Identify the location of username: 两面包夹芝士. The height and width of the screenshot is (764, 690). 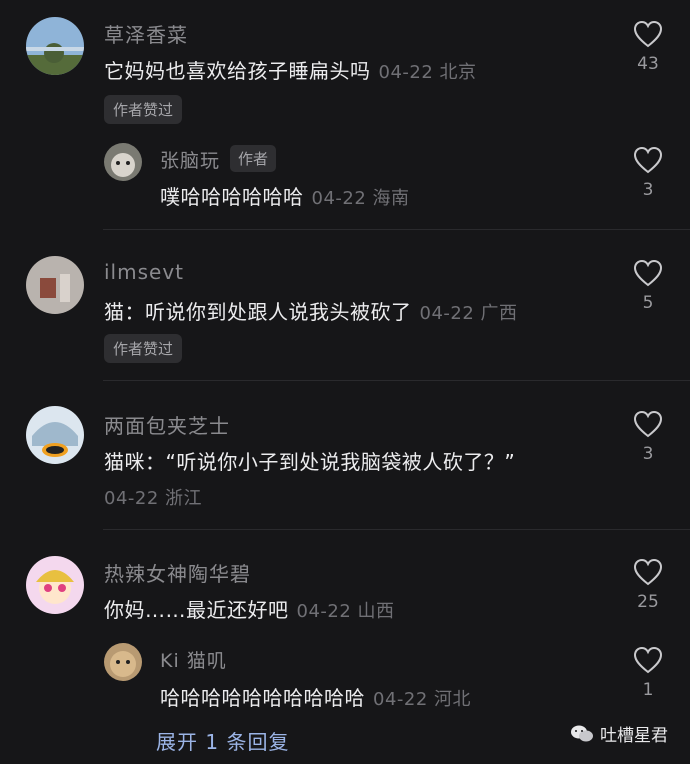
(167, 424).